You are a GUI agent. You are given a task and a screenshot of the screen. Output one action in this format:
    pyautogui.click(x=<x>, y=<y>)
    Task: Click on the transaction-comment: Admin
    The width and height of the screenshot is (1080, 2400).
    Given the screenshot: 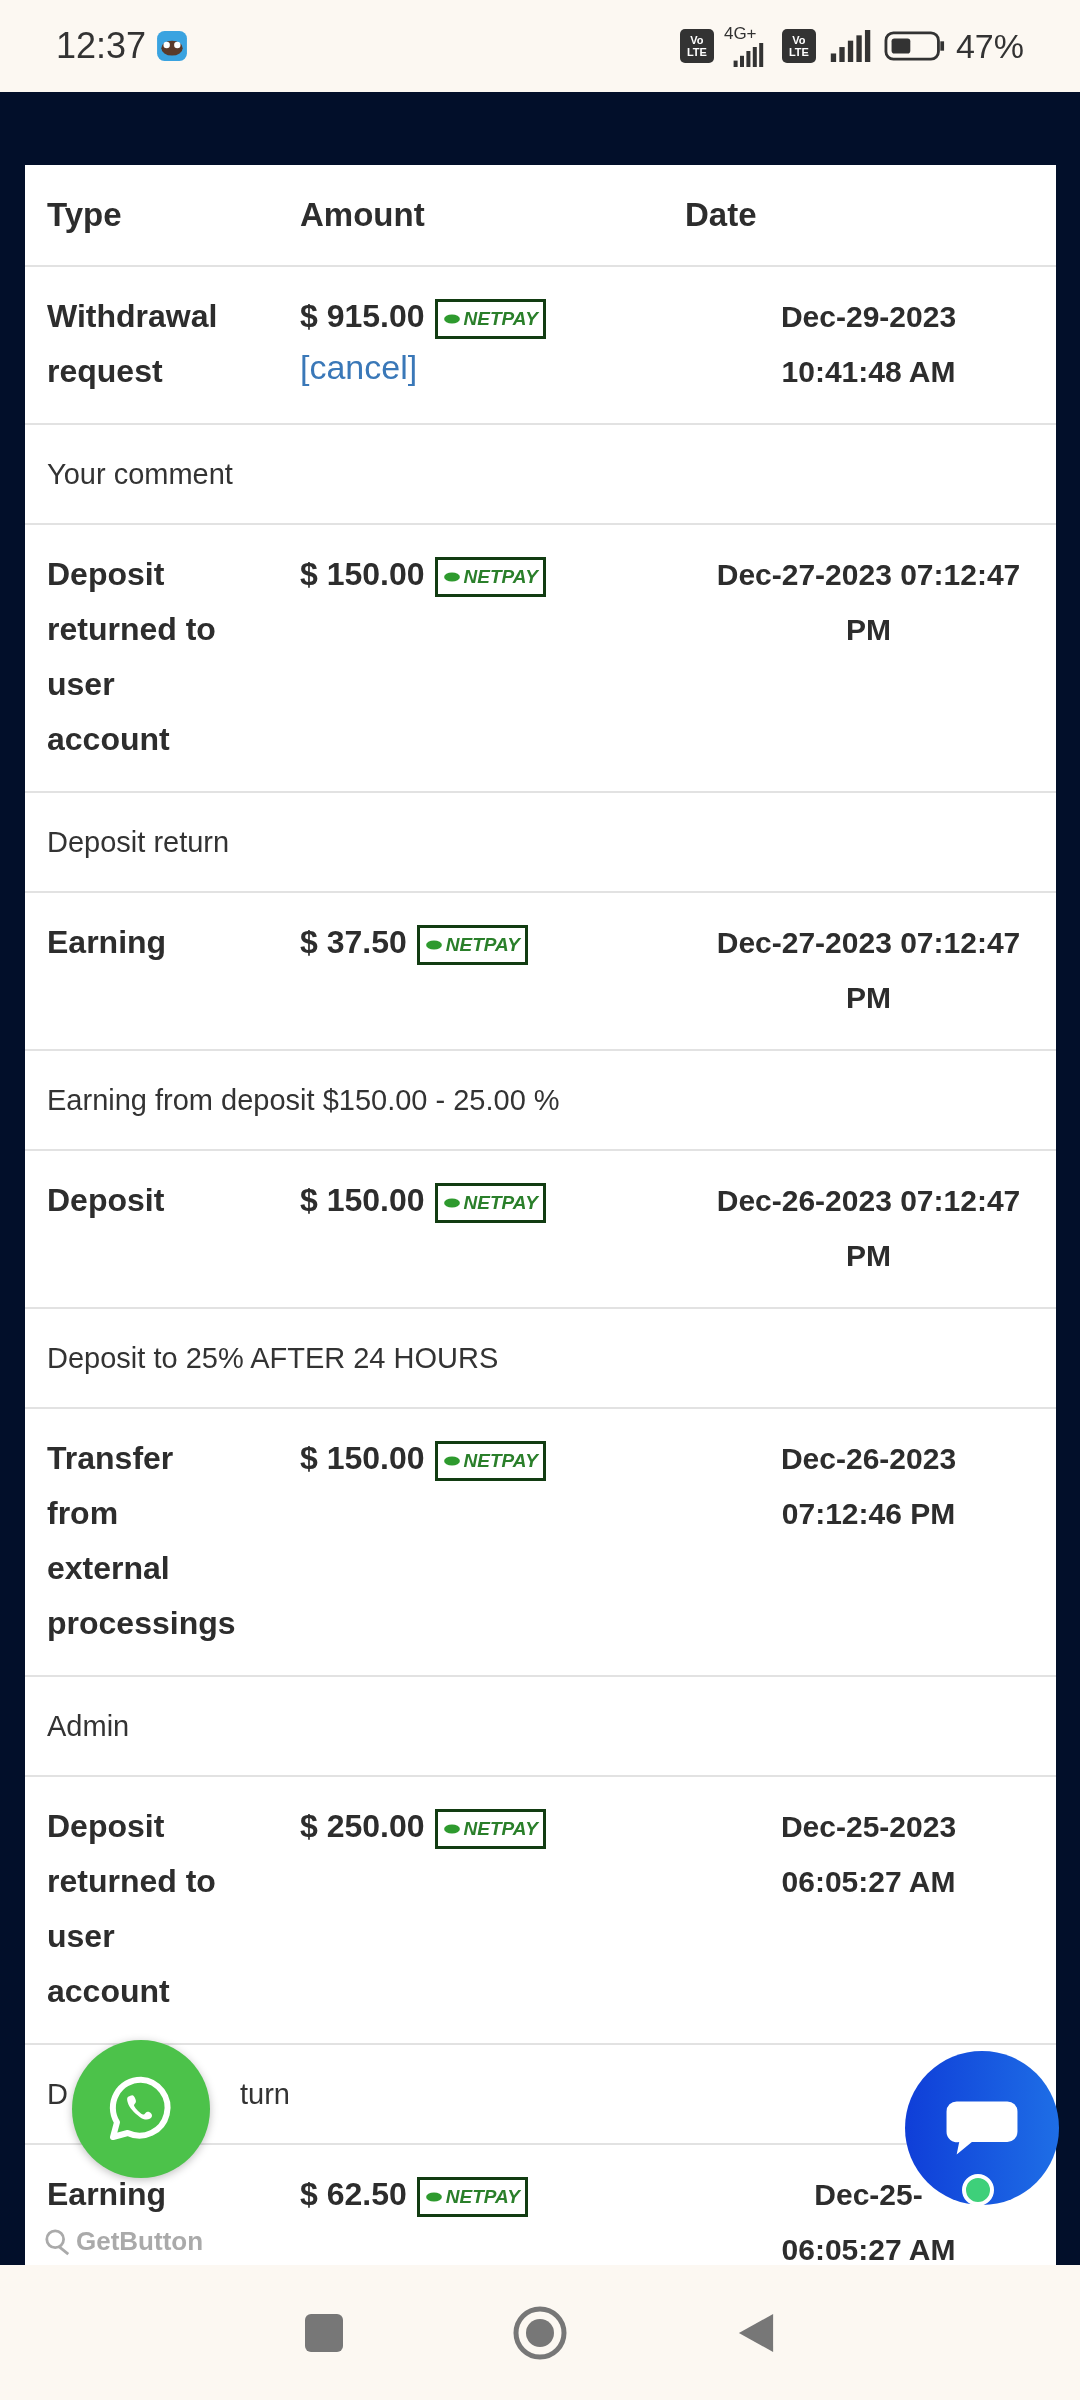 What is the action you would take?
    pyautogui.click(x=88, y=1726)
    